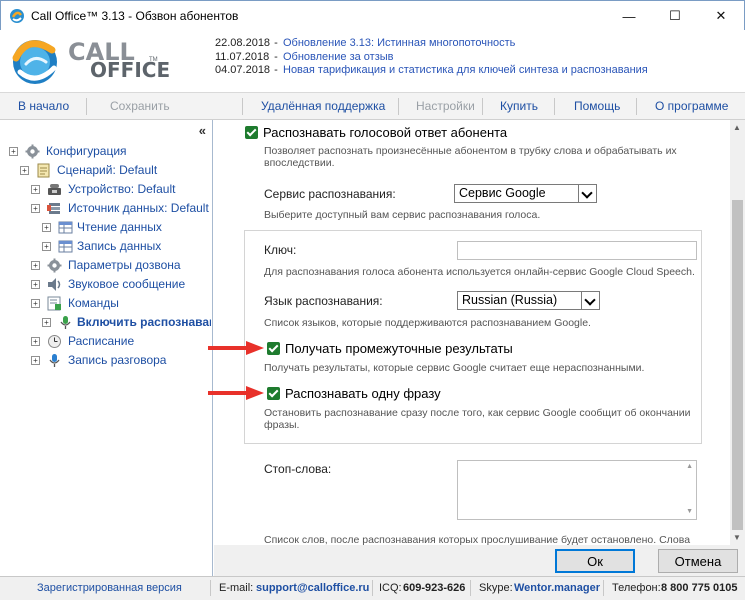  What do you see at coordinates (105, 303) in the screenshot?
I see `tree-item-commands: + Команды` at bounding box center [105, 303].